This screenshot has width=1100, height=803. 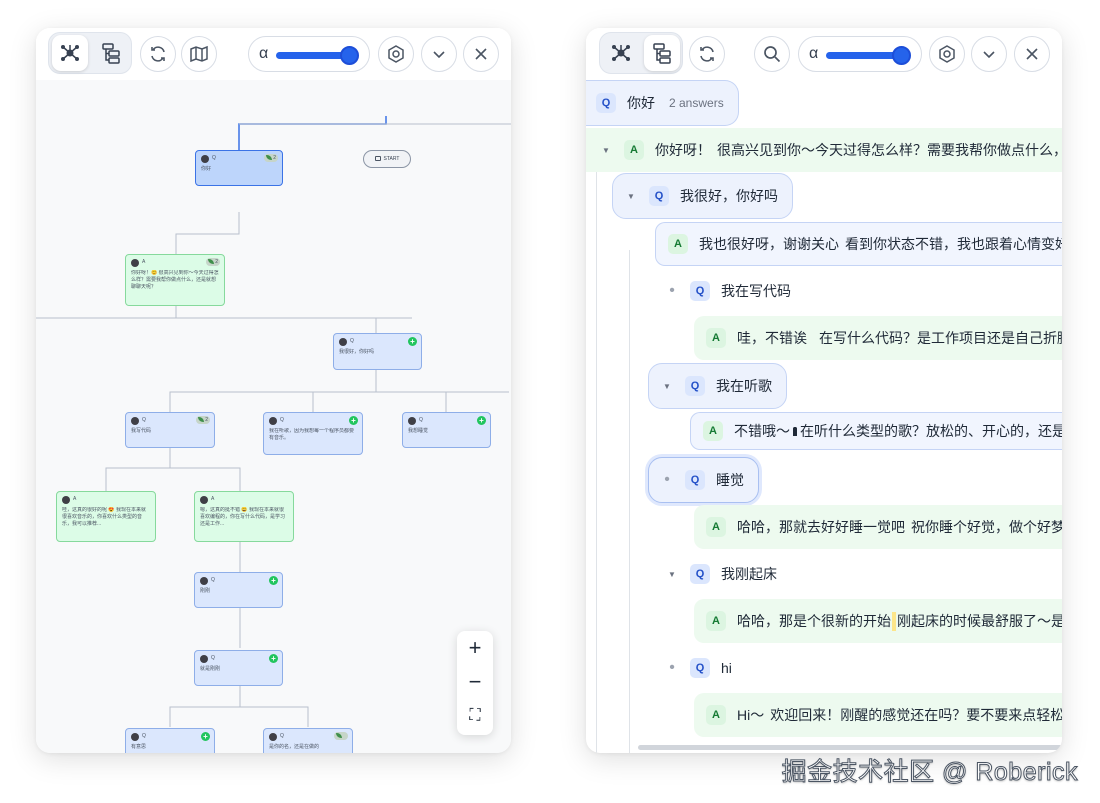 I want to click on row-text: 我也很好呀，谢谢关心, so click(x=769, y=244).